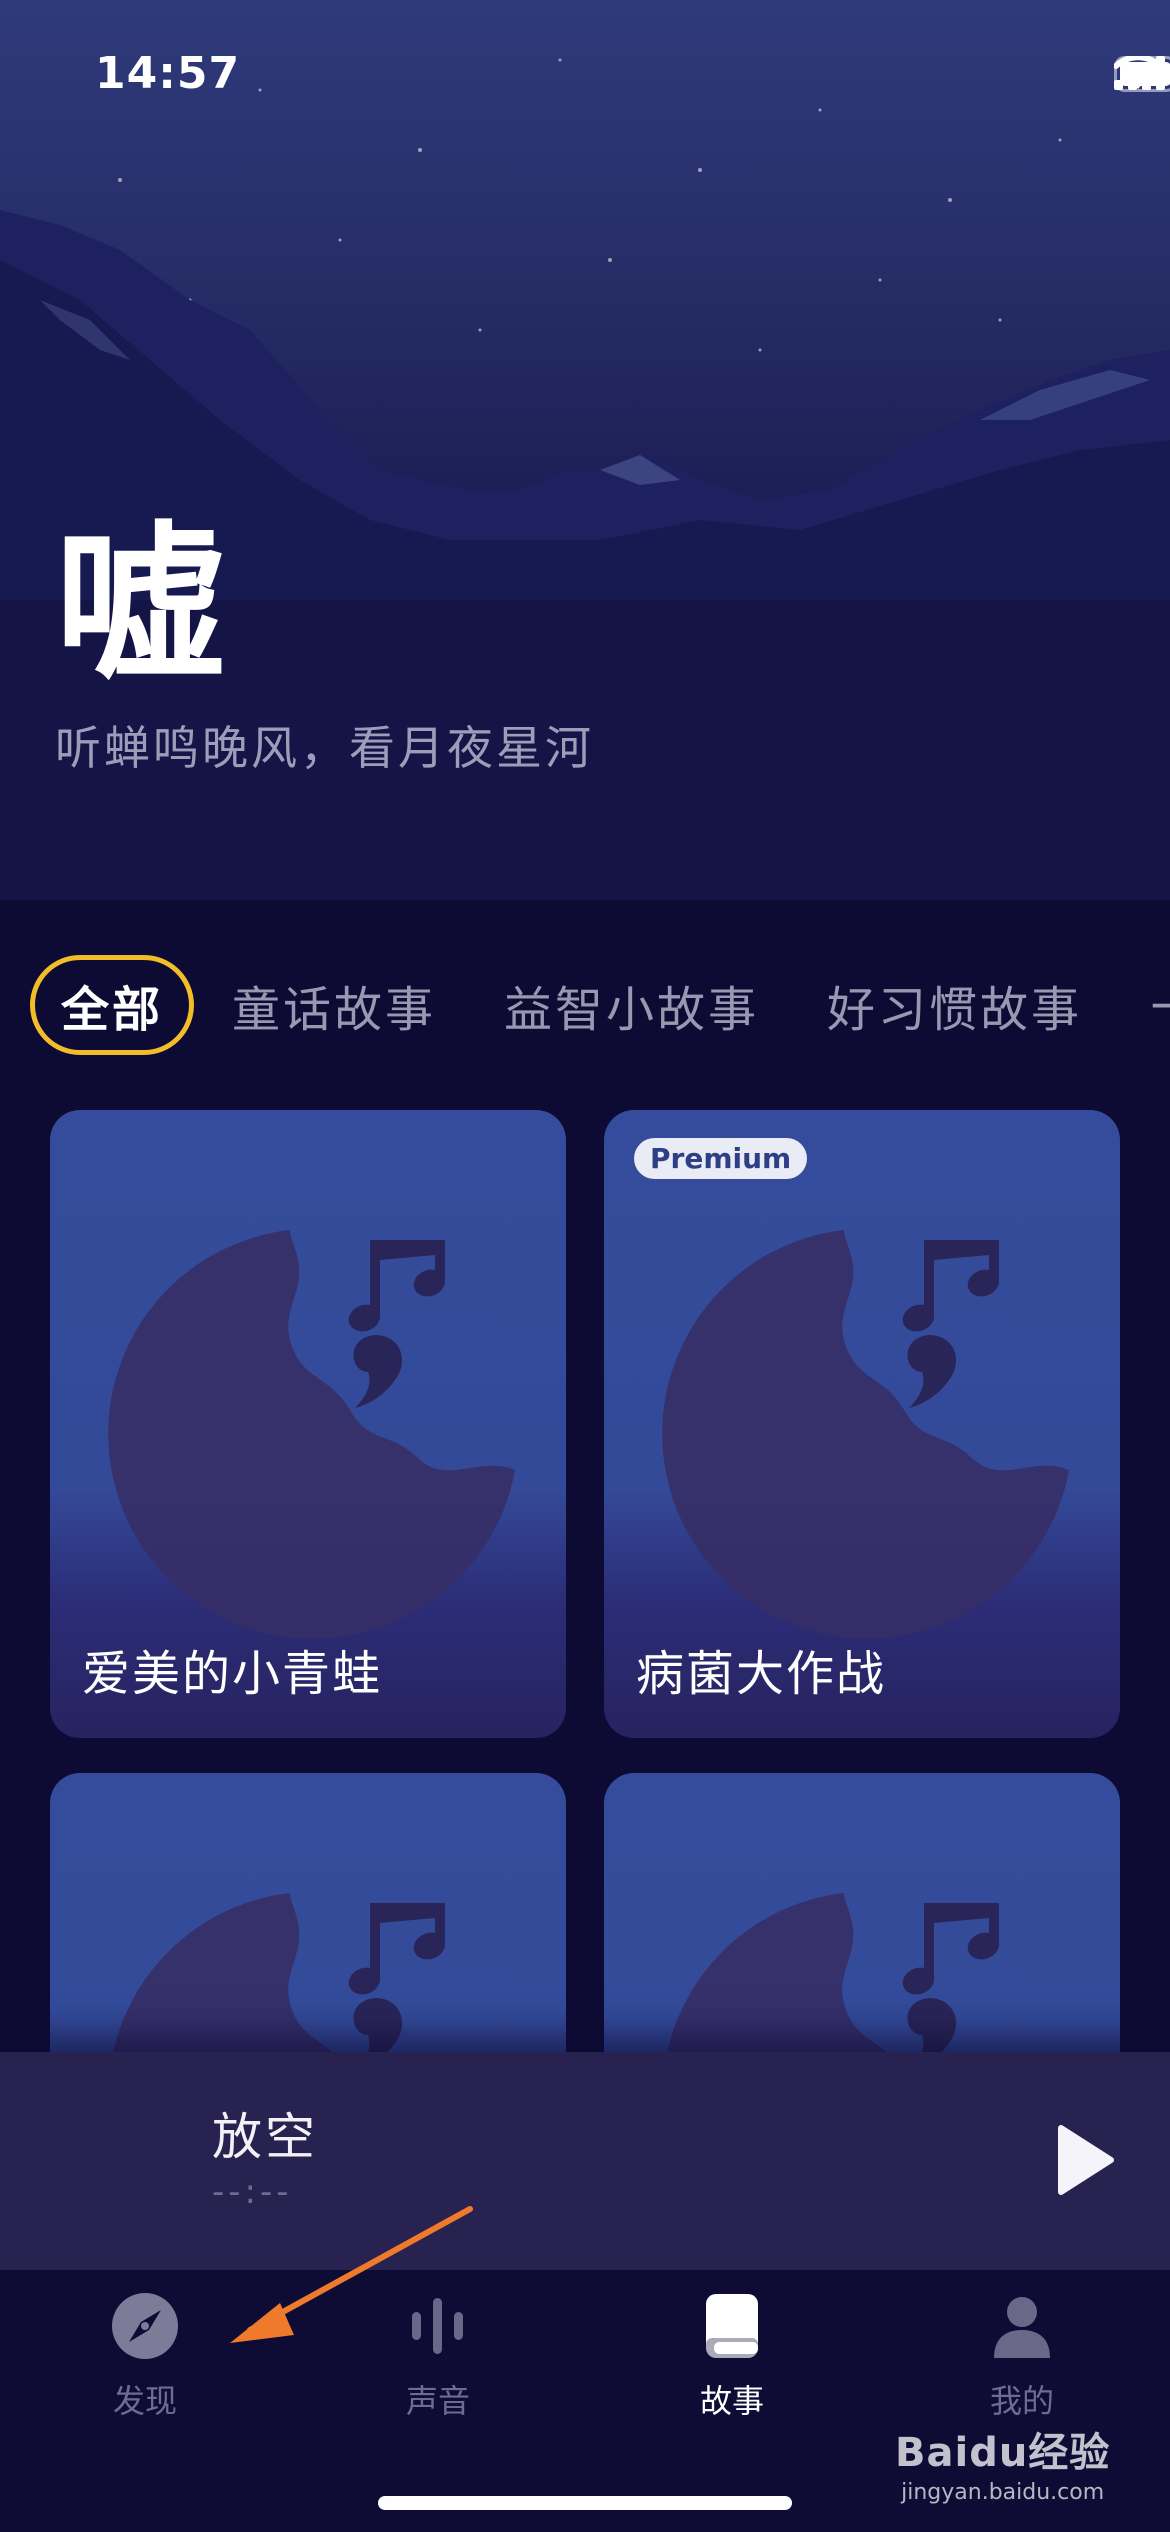  I want to click on status-bar: 14:57, so click(585, 70).